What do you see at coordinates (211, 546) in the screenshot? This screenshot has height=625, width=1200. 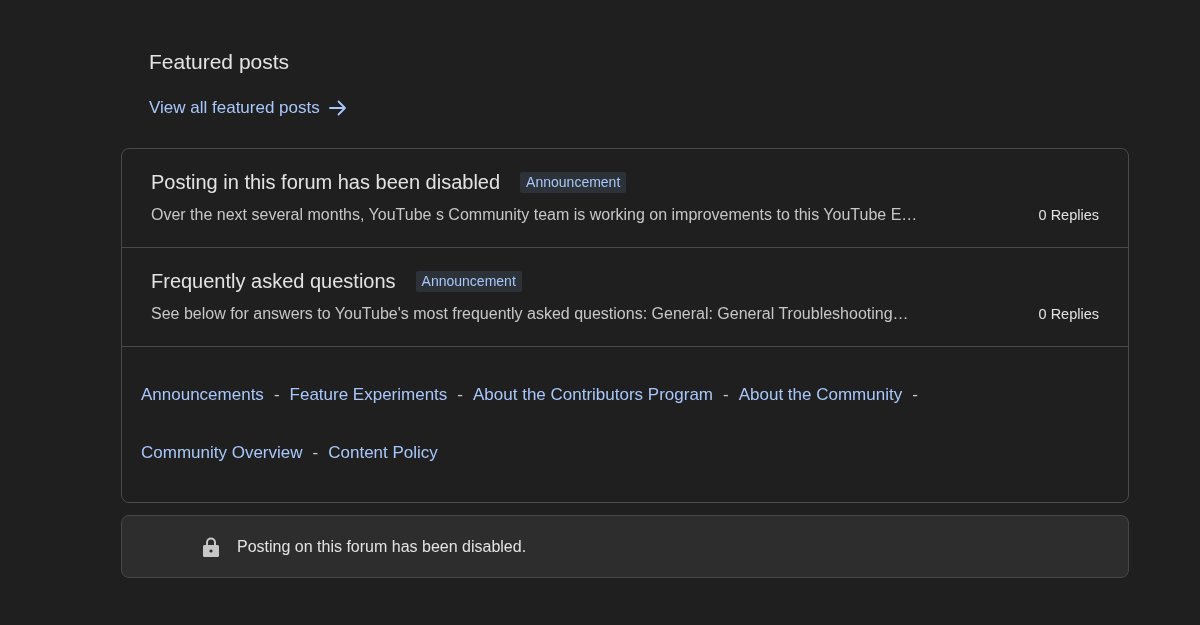 I see `lock-icon` at bounding box center [211, 546].